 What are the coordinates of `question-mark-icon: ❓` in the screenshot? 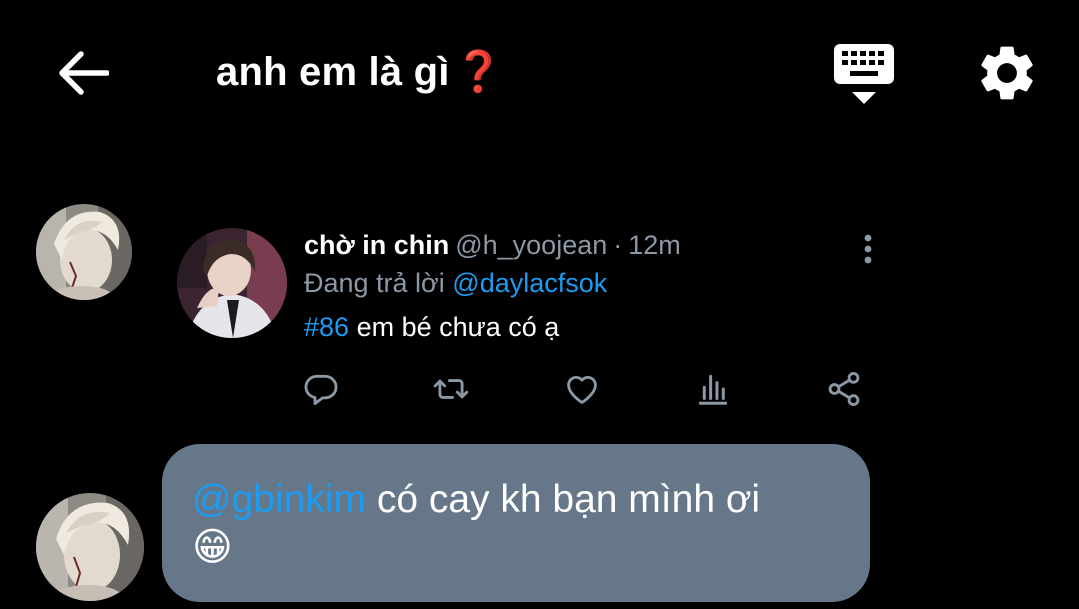 It's located at (478, 72).